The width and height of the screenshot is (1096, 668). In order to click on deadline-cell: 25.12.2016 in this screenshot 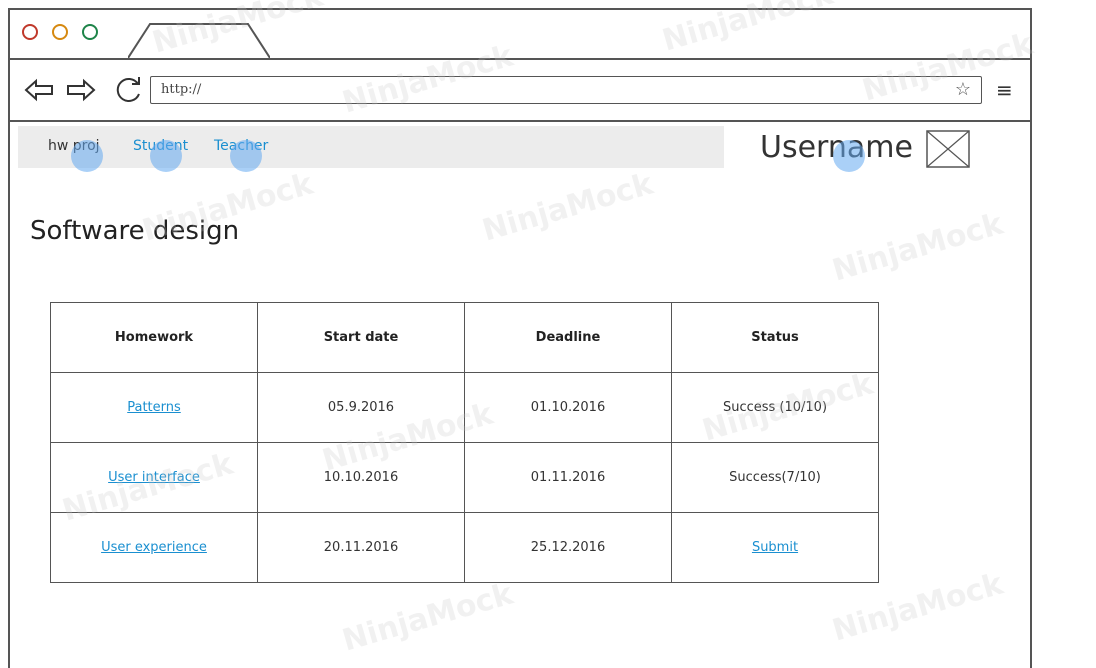, I will do `click(568, 547)`.